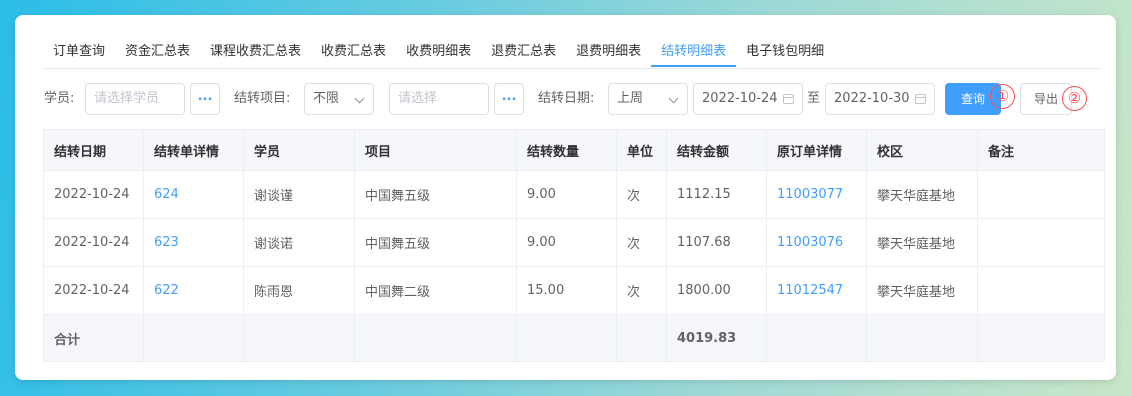  What do you see at coordinates (93, 338) in the screenshot?
I see `total-label: 合计` at bounding box center [93, 338].